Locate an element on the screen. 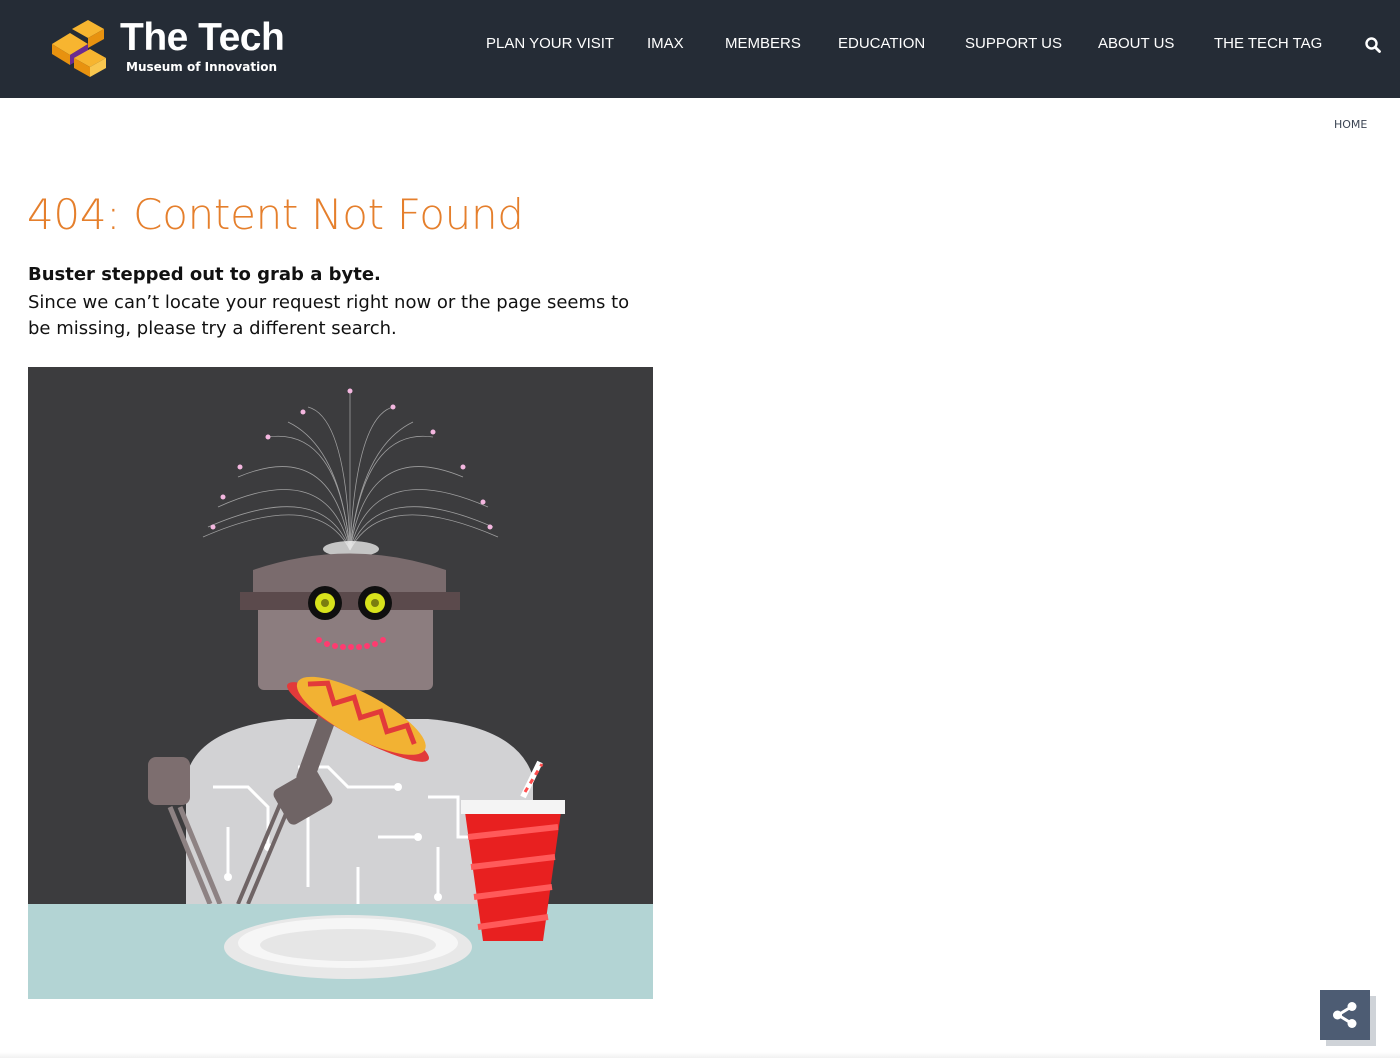  share-icon is located at coordinates (1345, 1015).